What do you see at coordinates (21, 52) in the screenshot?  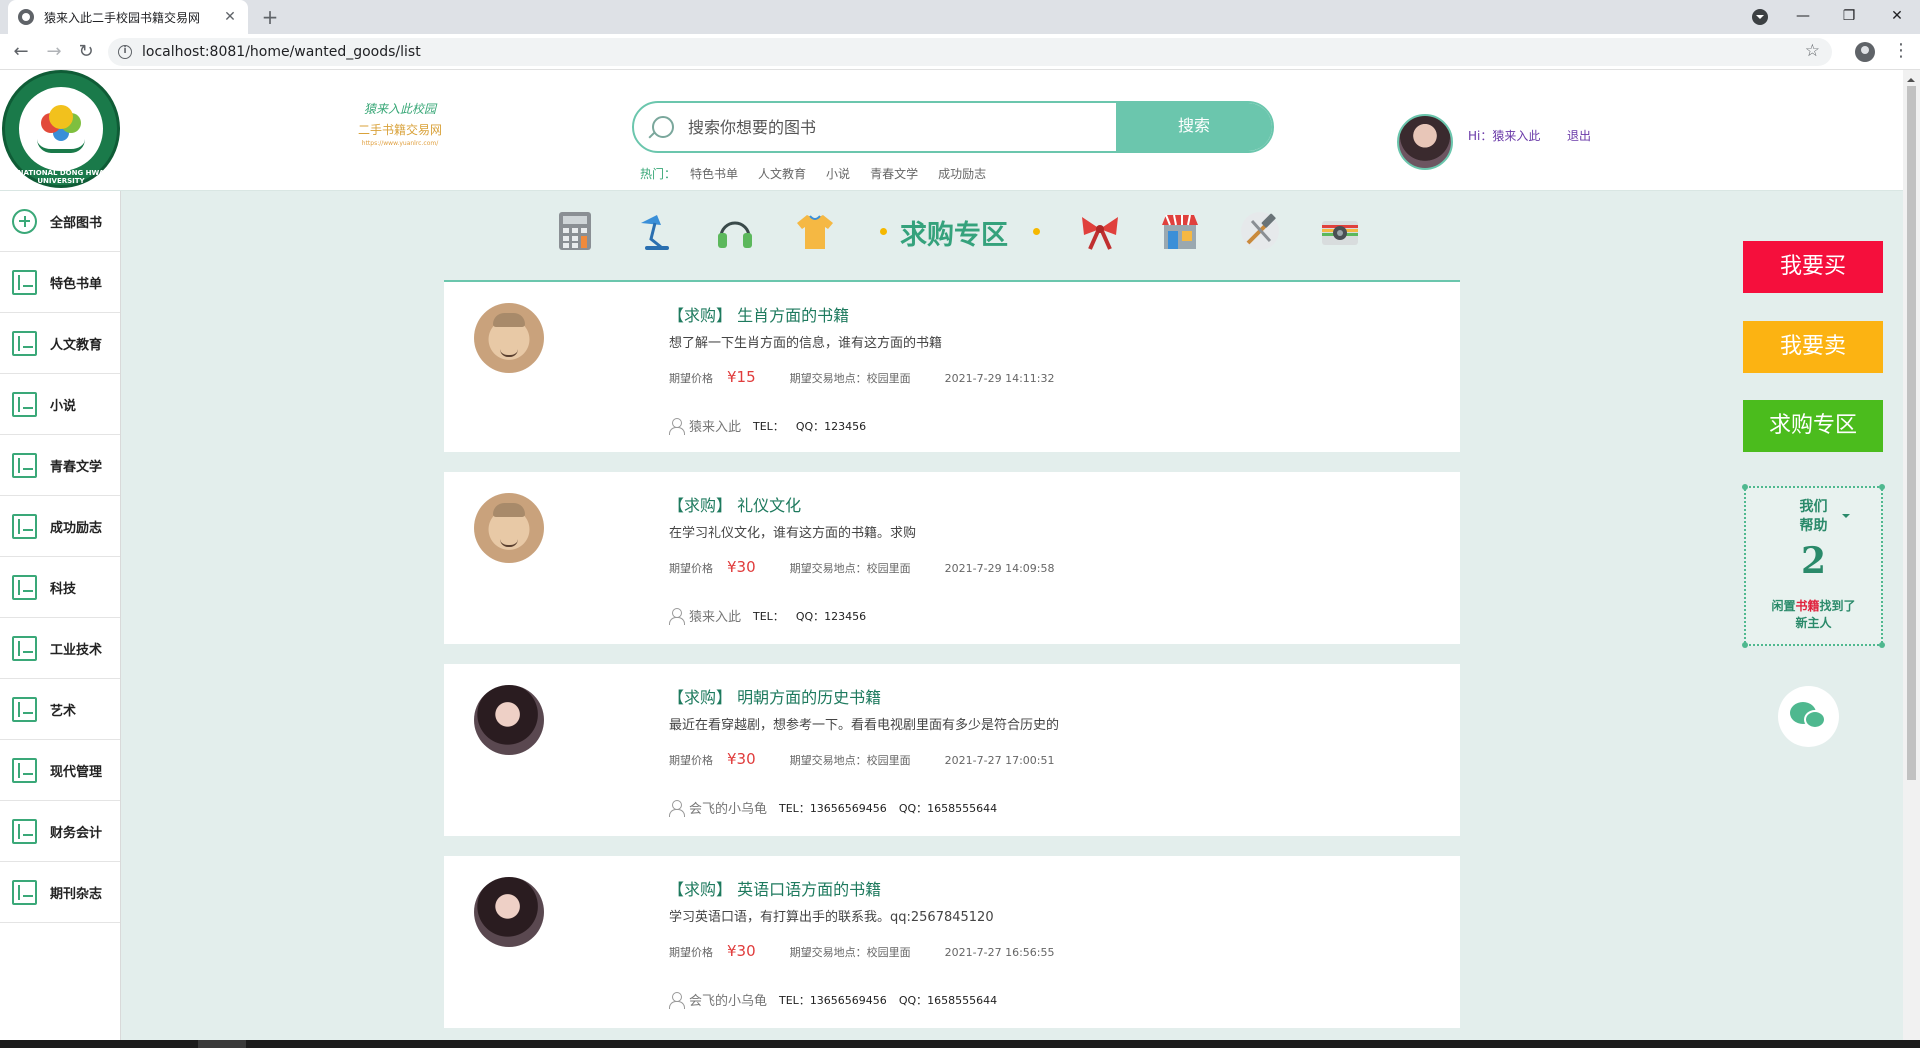 I see `back-button: ←` at bounding box center [21, 52].